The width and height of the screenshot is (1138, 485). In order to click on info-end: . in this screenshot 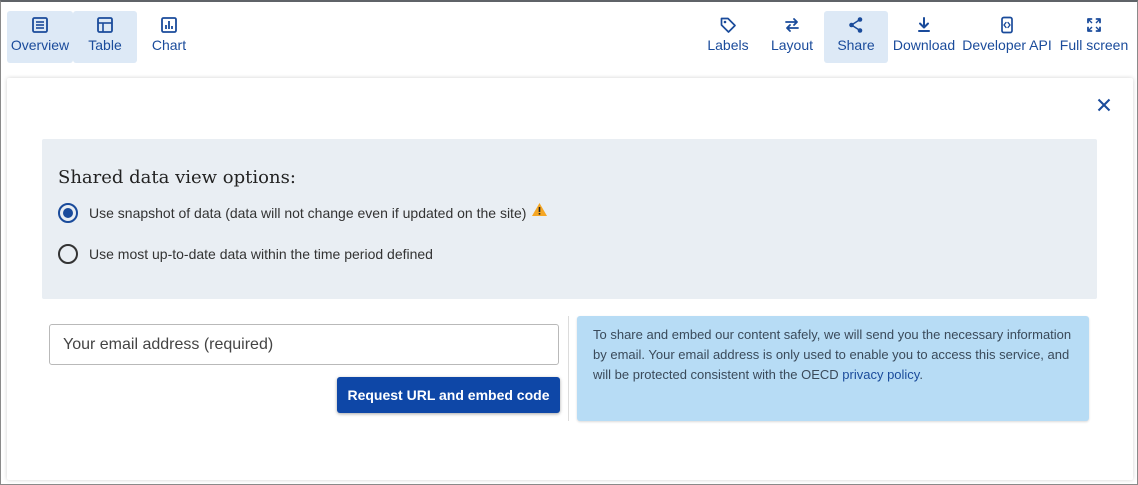, I will do `click(921, 374)`.